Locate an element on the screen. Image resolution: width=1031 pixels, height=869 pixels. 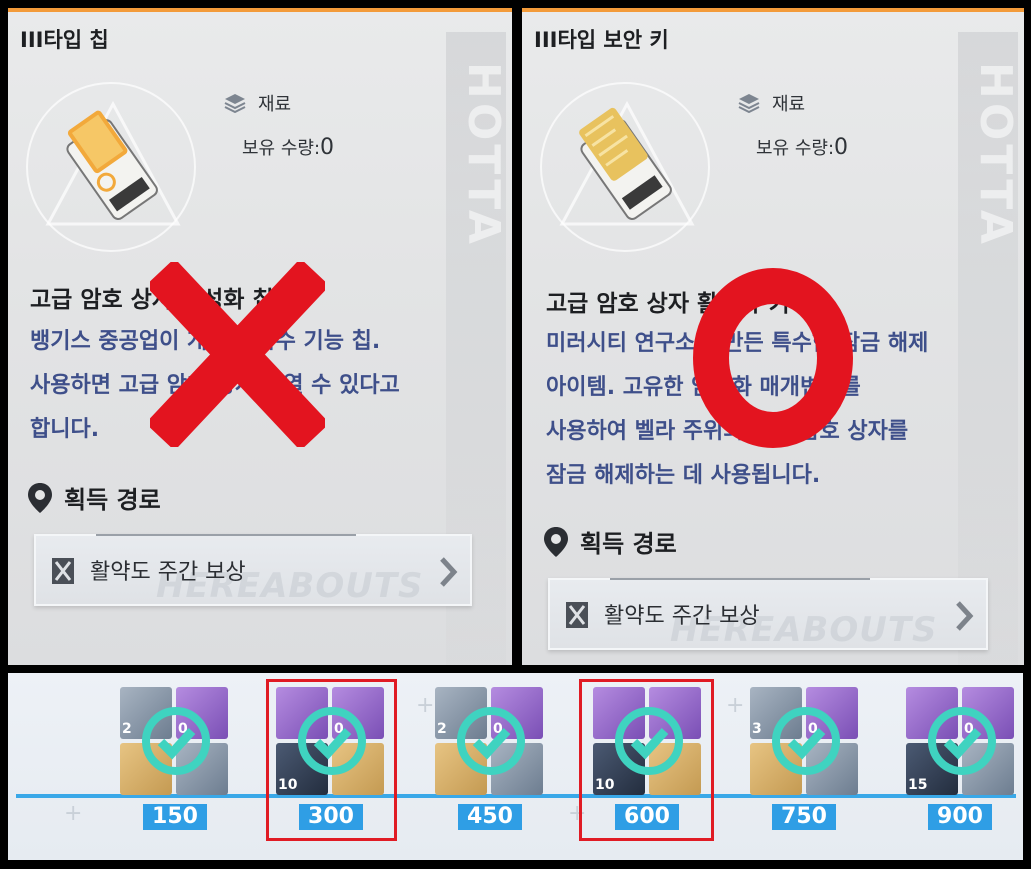
correct-o-mark is located at coordinates (773, 358).